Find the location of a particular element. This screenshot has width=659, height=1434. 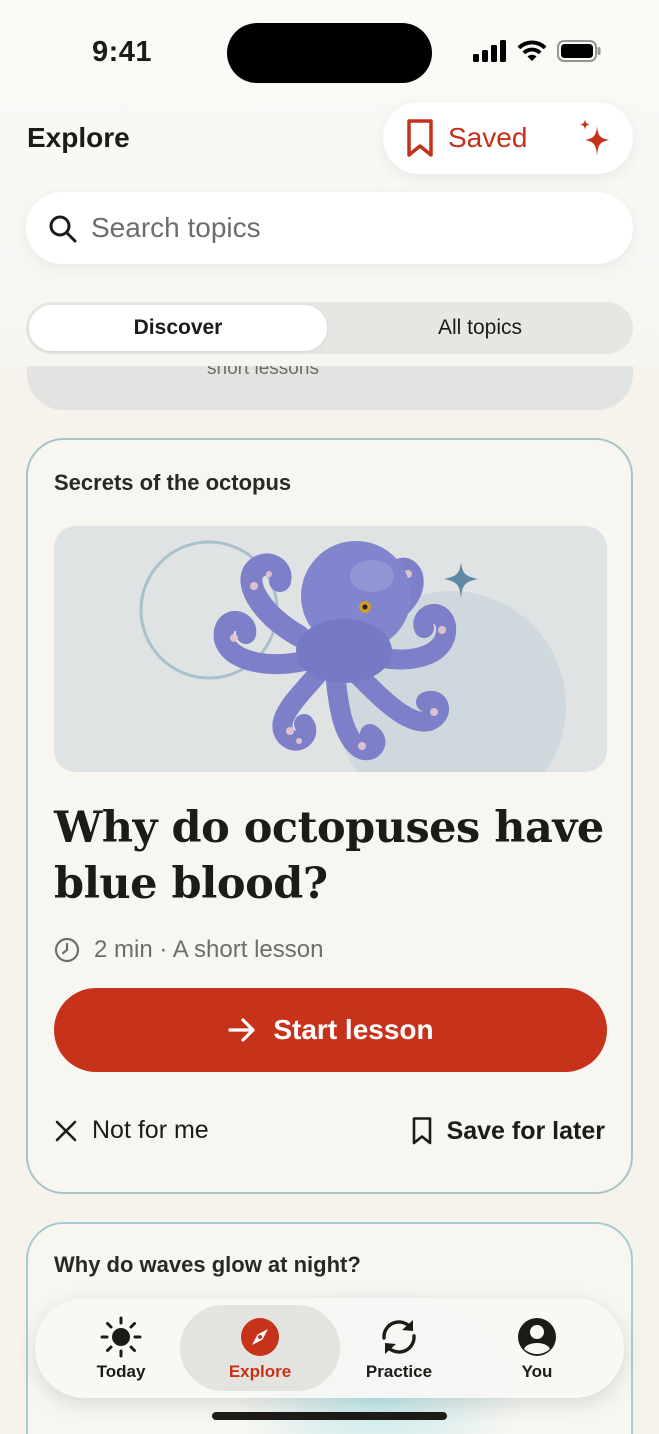

tab-you: You is located at coordinates (537, 1348).